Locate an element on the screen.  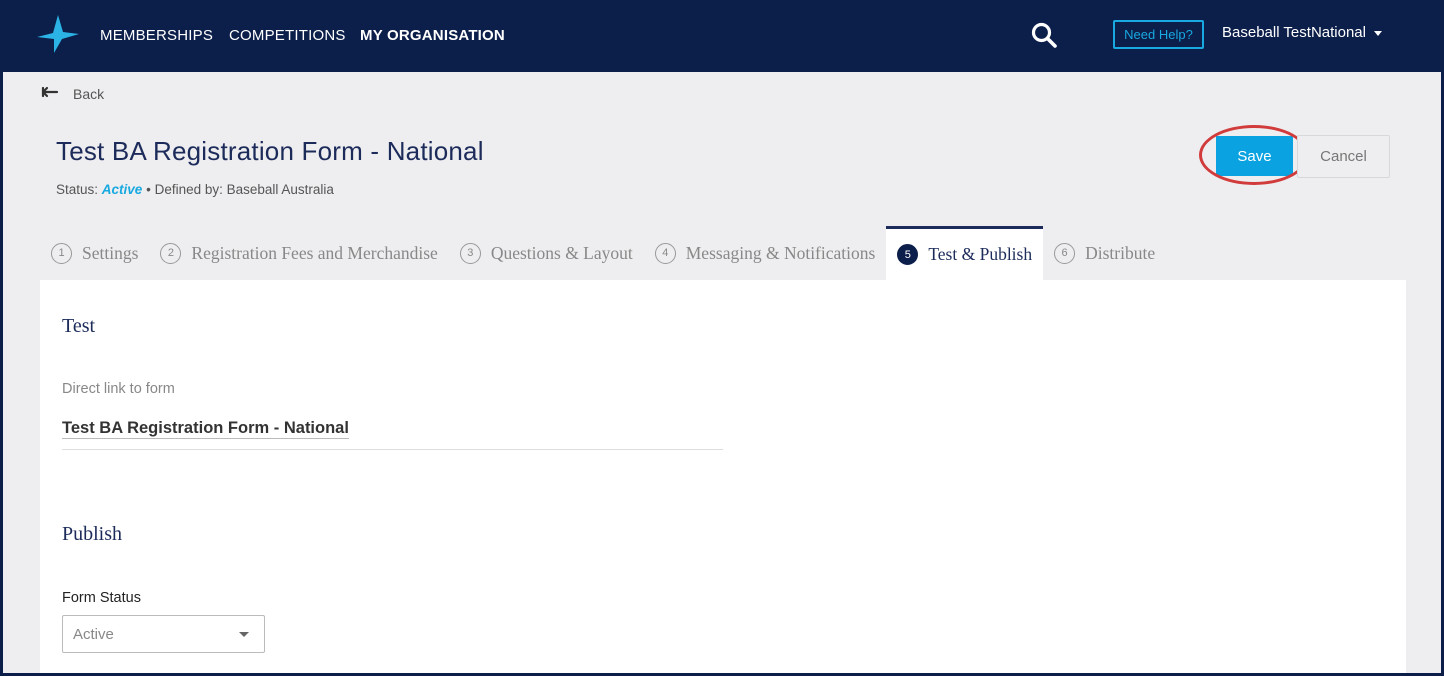
form-status-select: Active is located at coordinates (163, 634).